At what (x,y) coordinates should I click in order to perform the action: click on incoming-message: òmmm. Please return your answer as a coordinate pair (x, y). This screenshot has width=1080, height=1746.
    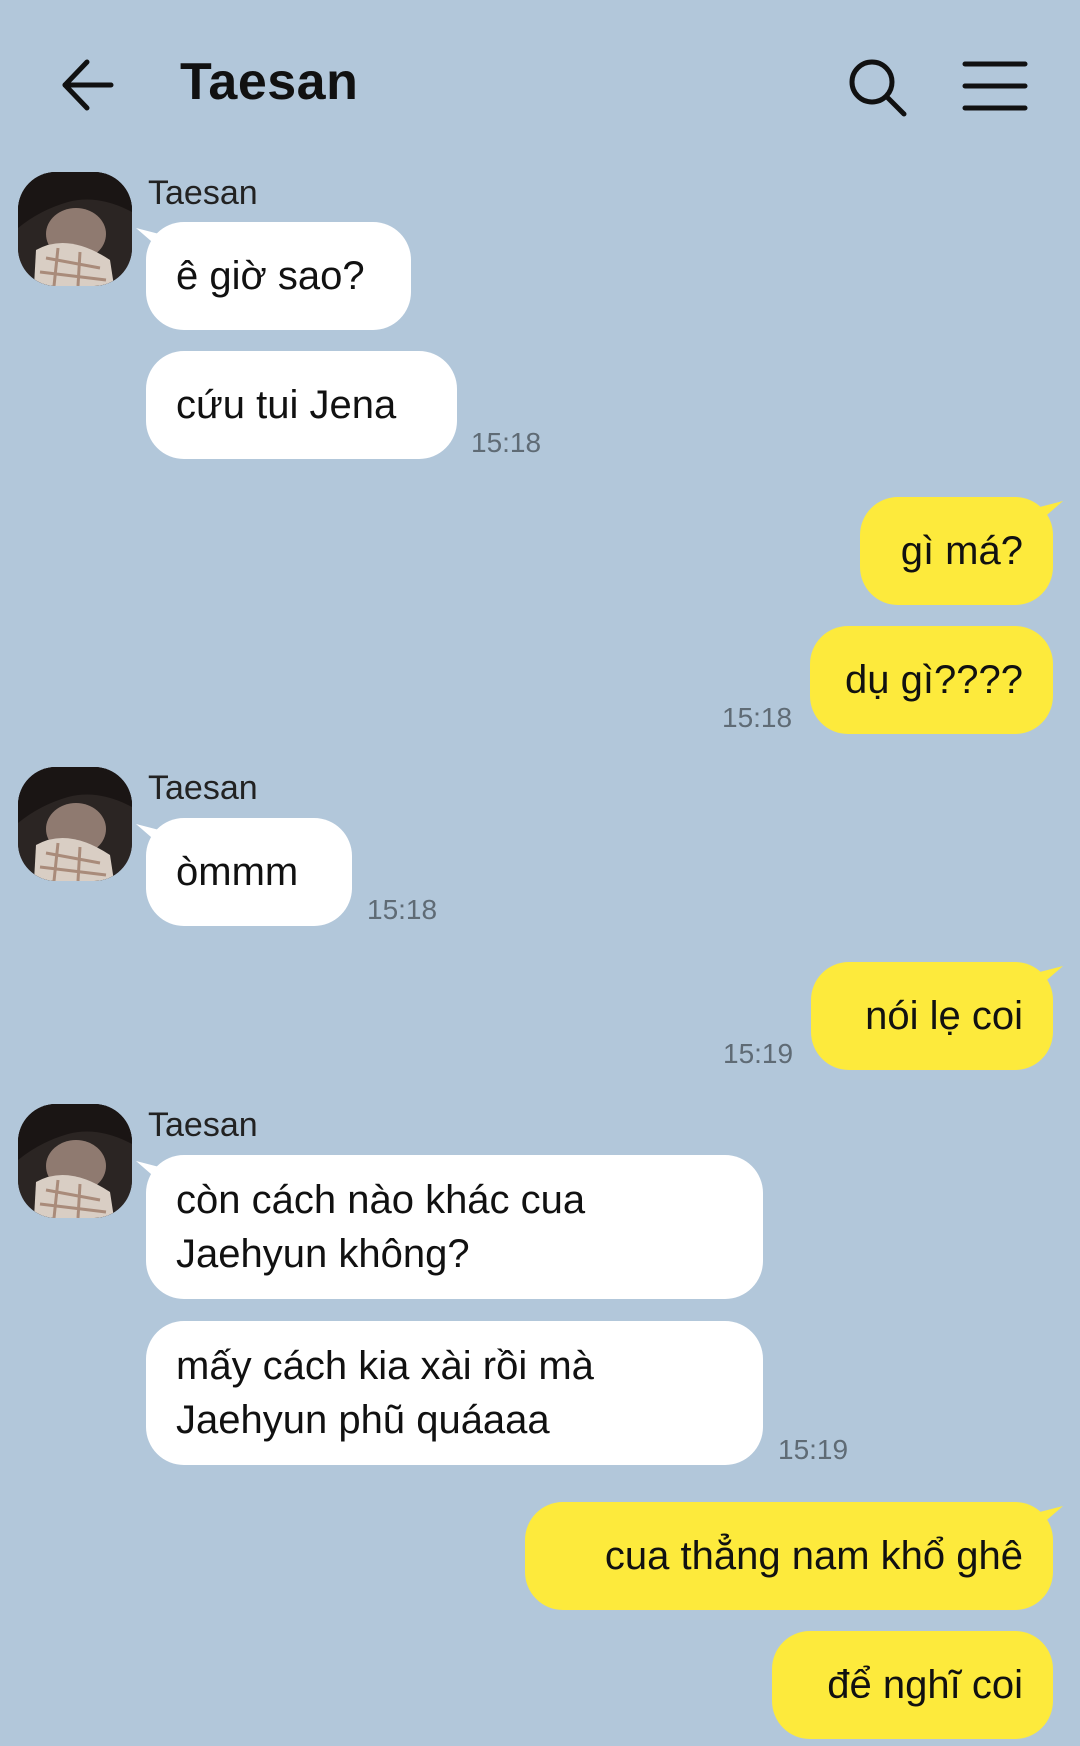
    Looking at the image, I should click on (249, 872).